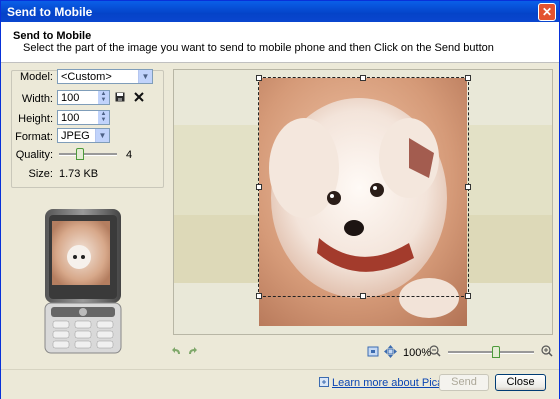  I want to click on phone-preview, so click(83, 281).